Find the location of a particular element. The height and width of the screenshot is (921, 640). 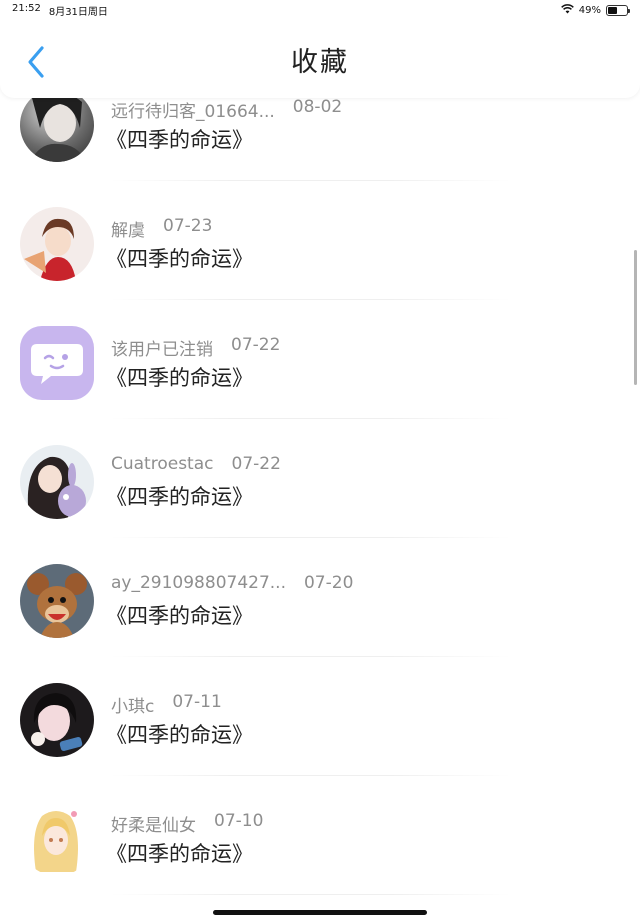

item-username: 好柔是仙女 is located at coordinates (153, 826).